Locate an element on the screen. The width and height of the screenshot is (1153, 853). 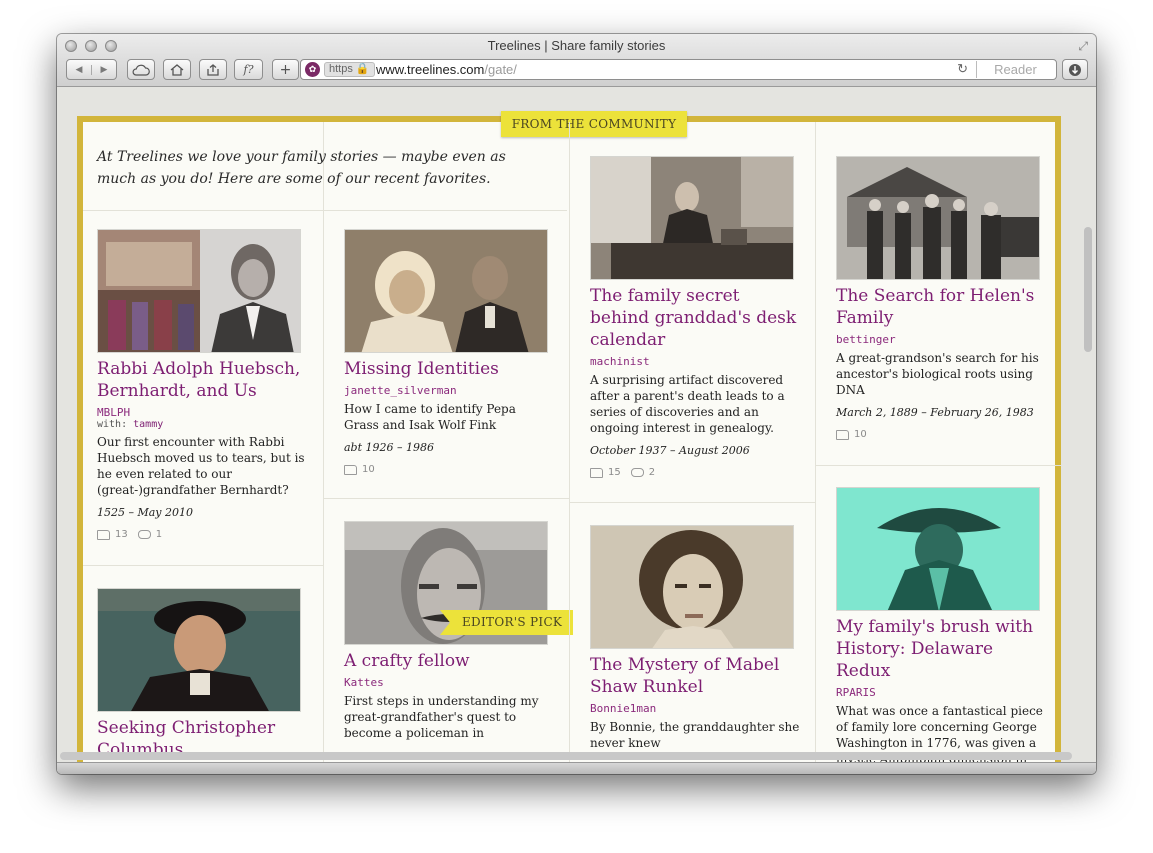
story-author: RPARIS is located at coordinates (941, 692).